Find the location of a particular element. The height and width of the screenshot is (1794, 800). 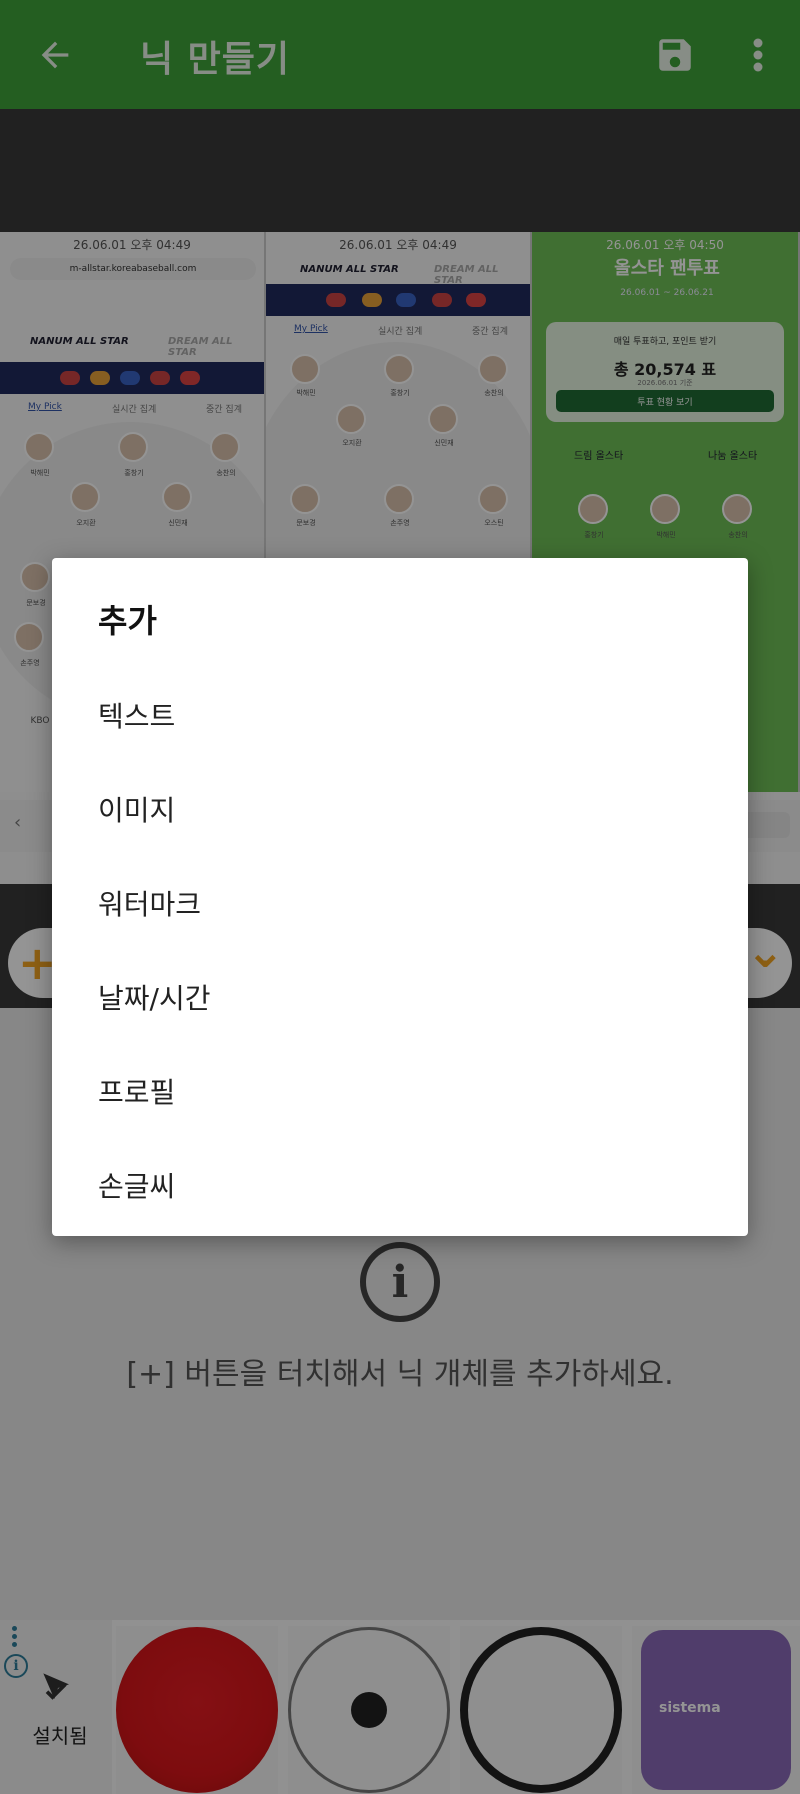

menu-item-datetime: 날짜/시간 is located at coordinates (400, 997).